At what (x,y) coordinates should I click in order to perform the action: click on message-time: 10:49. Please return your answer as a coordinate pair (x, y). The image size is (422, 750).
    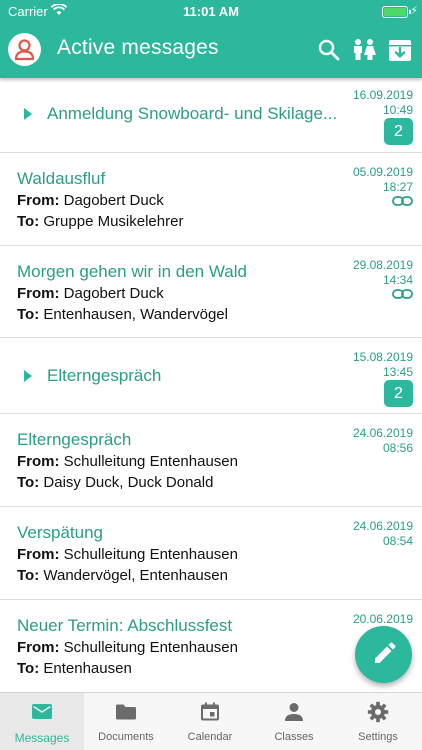
    Looking at the image, I should click on (397, 110).